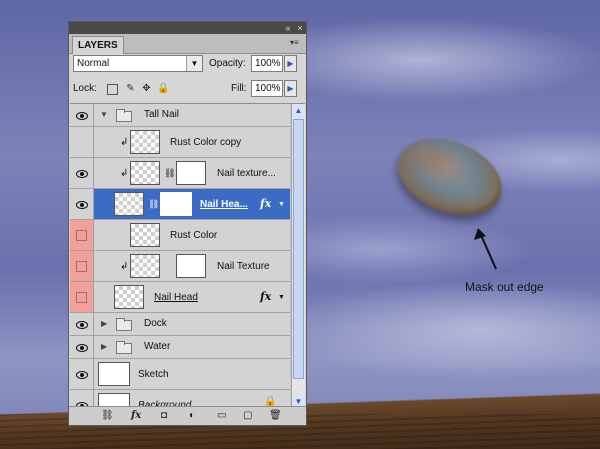  What do you see at coordinates (93, 63) in the screenshot?
I see `blend-mode-value: Normal` at bounding box center [93, 63].